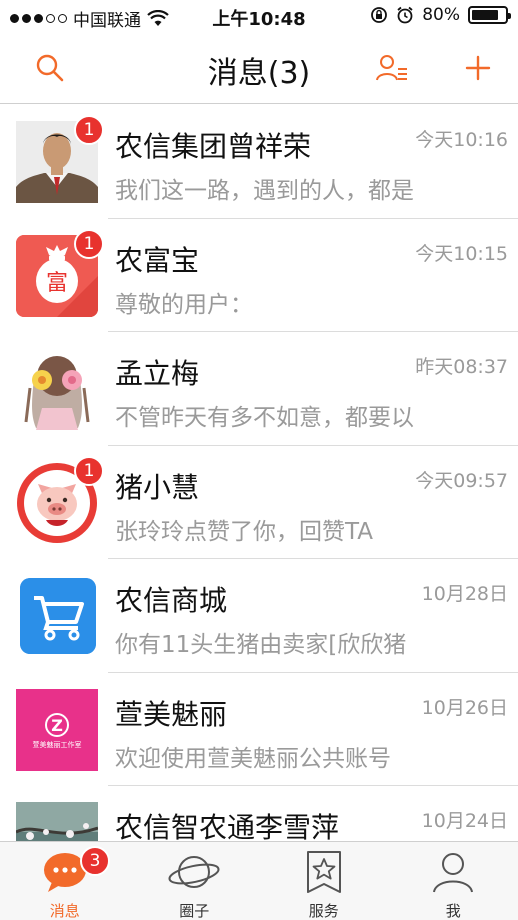 Image resolution: width=518 pixels, height=920 pixels. I want to click on contacts-button, so click(392, 68).